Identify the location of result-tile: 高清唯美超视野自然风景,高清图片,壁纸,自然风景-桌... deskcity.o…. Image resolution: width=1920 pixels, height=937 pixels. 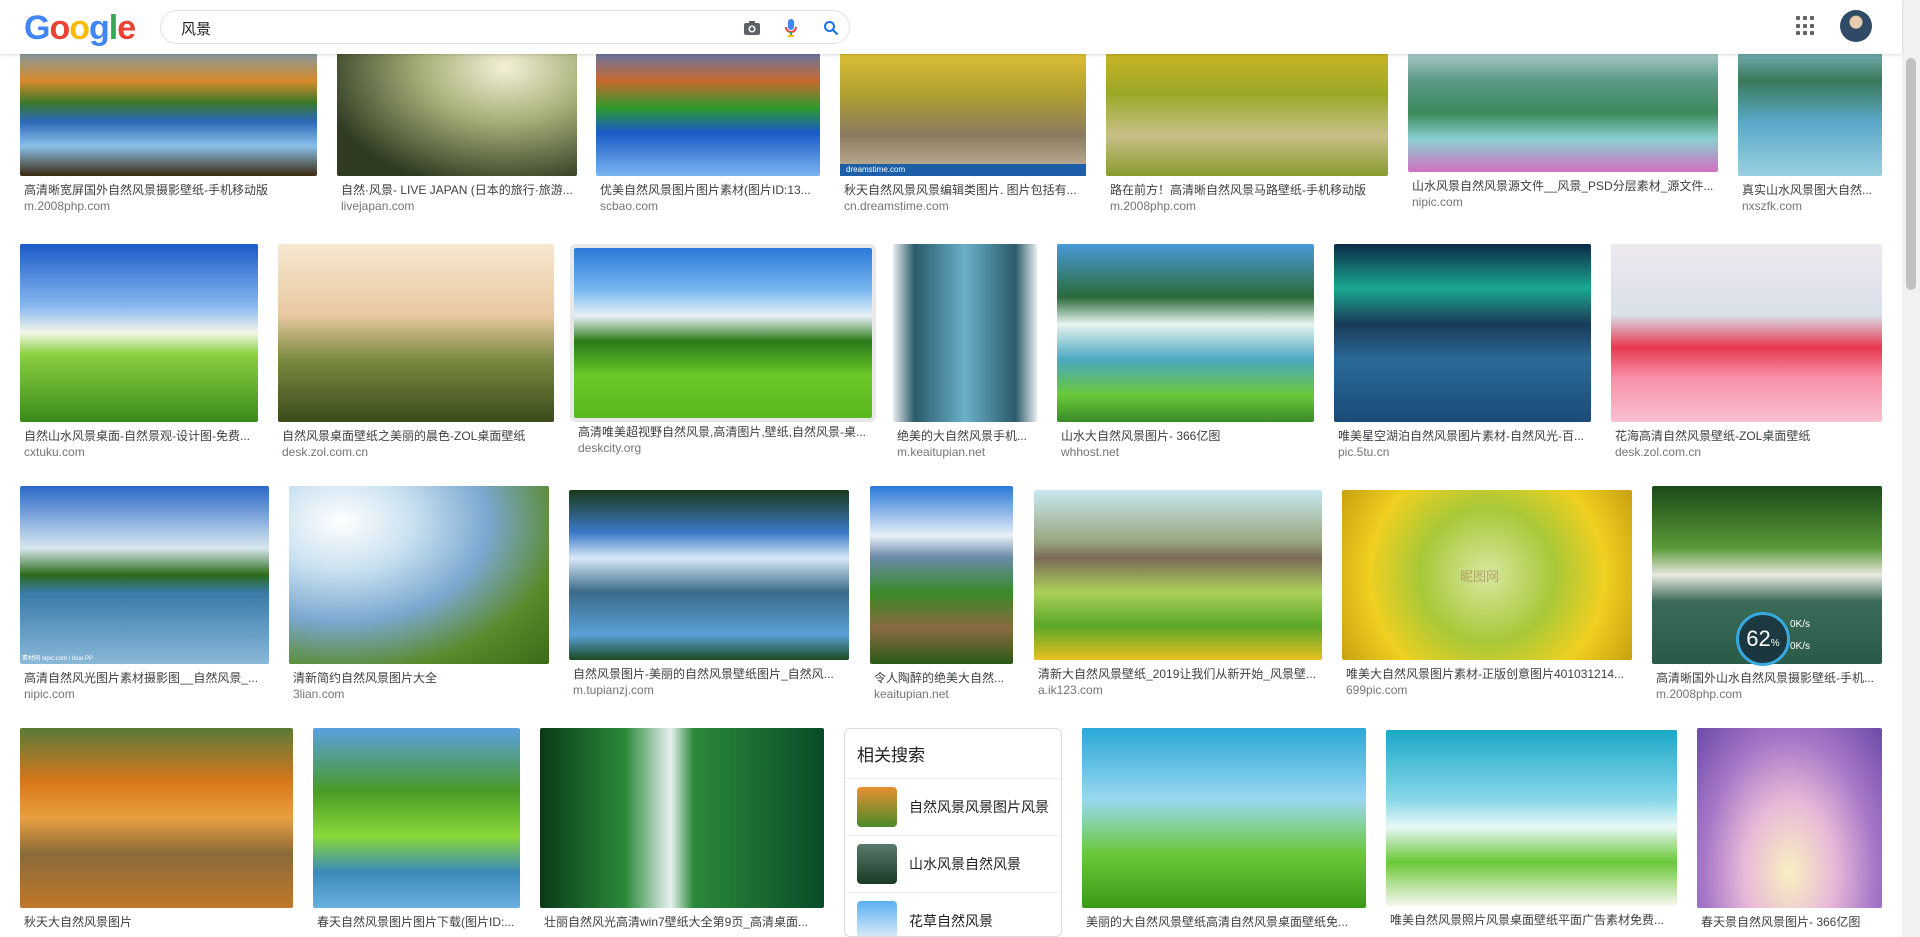
(723, 352).